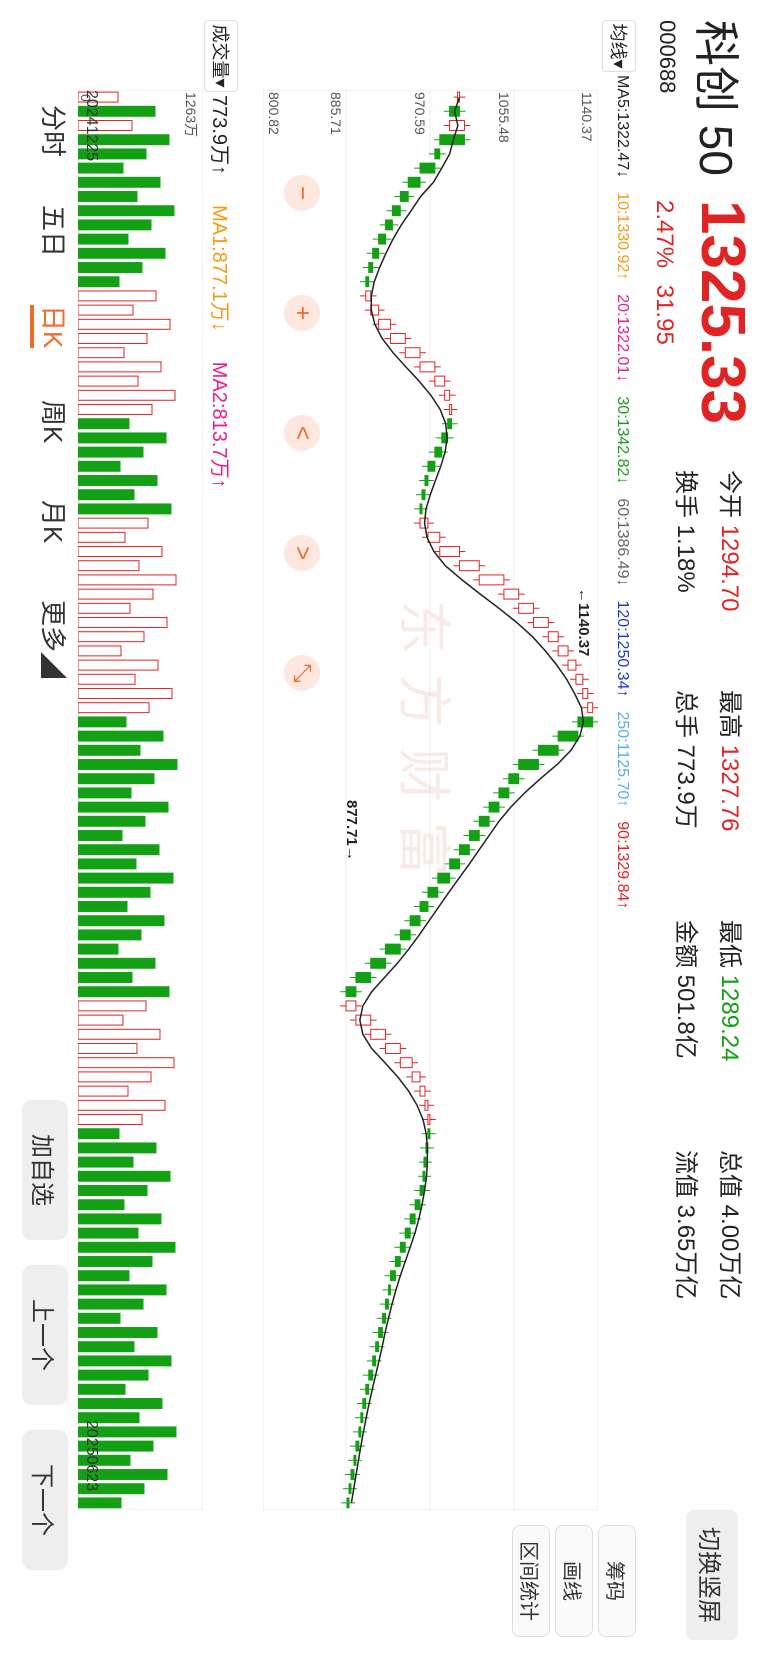 This screenshot has height=1663, width=768. Describe the element at coordinates (221, 56) in the screenshot. I see `volume-selector: 成交量 ▾` at that location.